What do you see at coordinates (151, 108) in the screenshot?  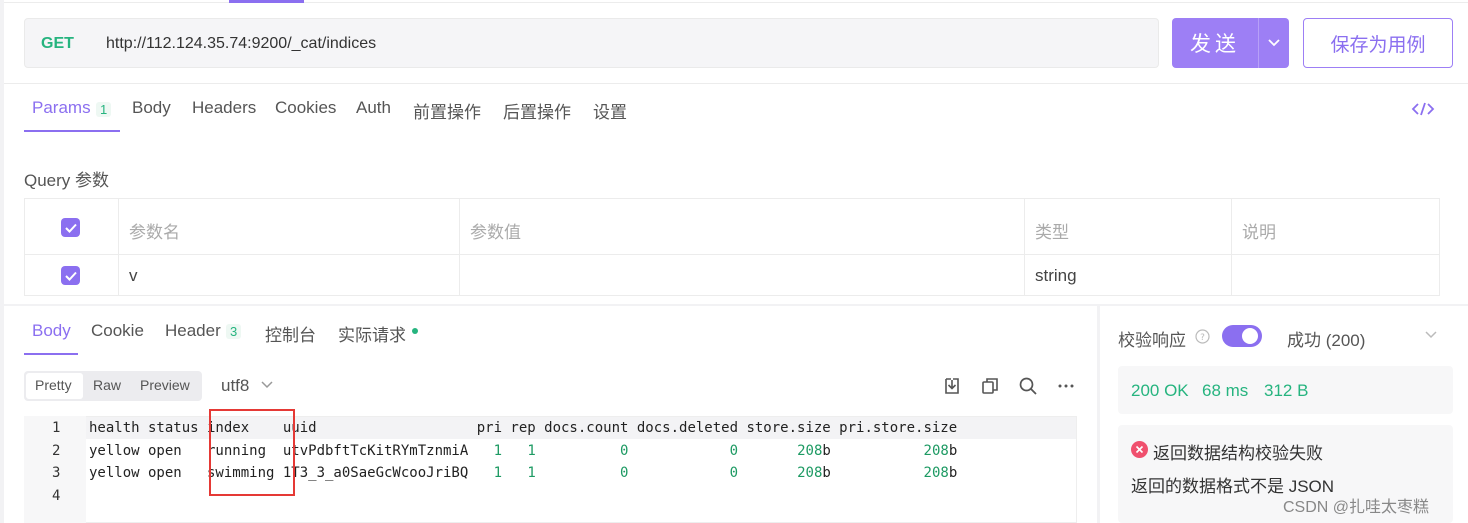 I see `tab-body: Body` at bounding box center [151, 108].